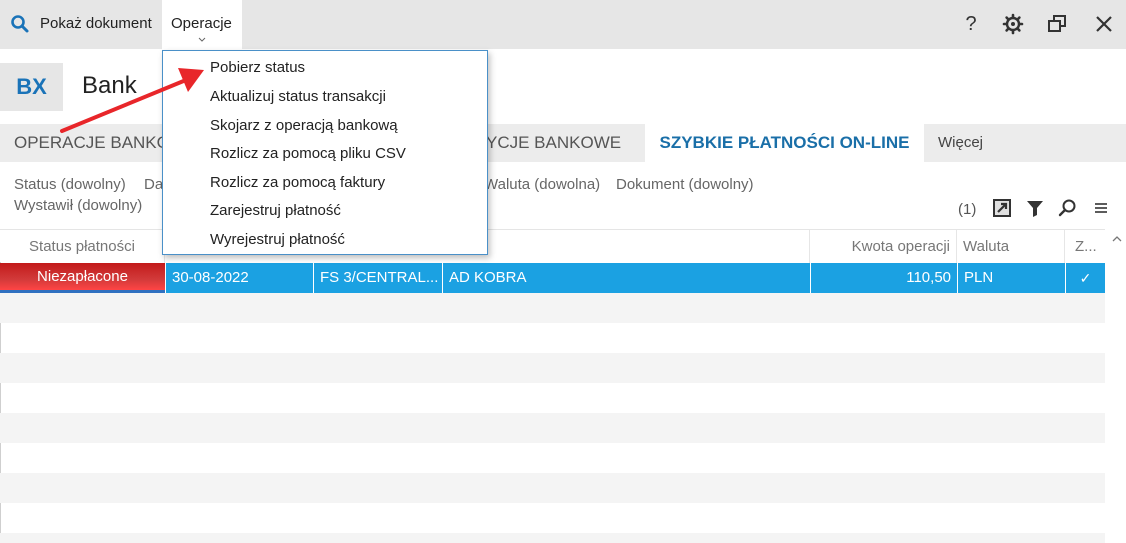 The height and width of the screenshot is (543, 1126). What do you see at coordinates (277, 240) in the screenshot?
I see `menu-item-unregister-payment: Wyrejestruj płatność` at bounding box center [277, 240].